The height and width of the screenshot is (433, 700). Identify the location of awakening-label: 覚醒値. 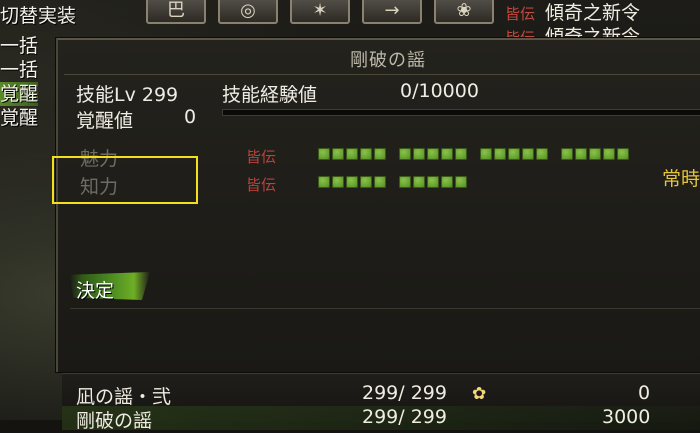
(105, 121).